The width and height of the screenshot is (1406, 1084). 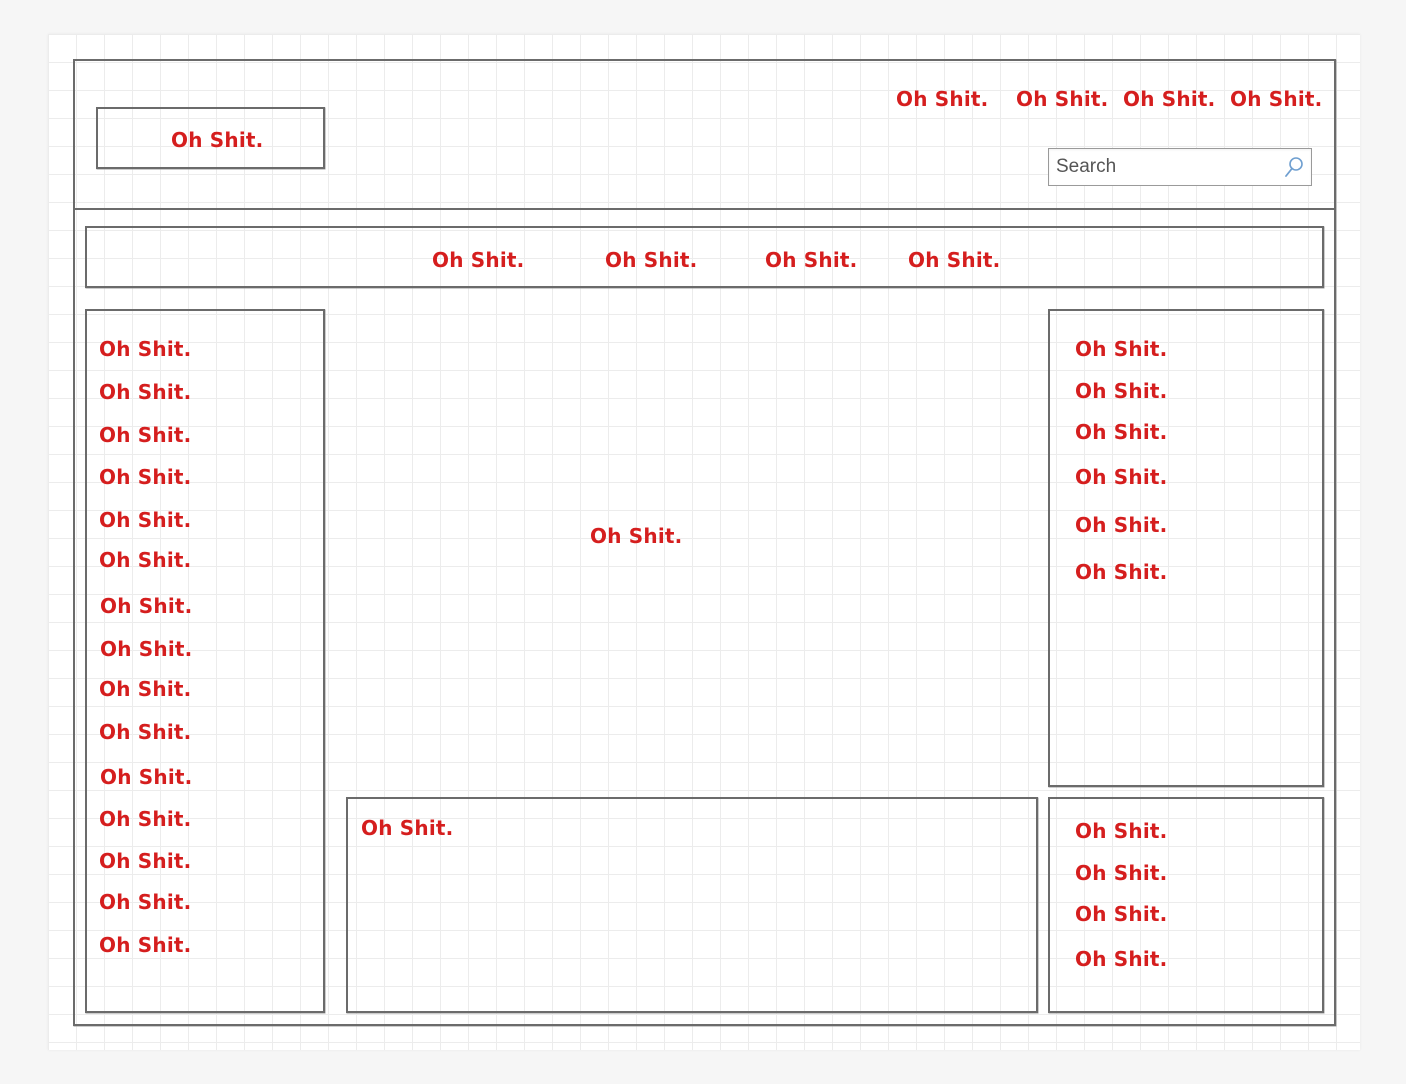 I want to click on bottom-content-text: Oh Shit., so click(x=407, y=828).